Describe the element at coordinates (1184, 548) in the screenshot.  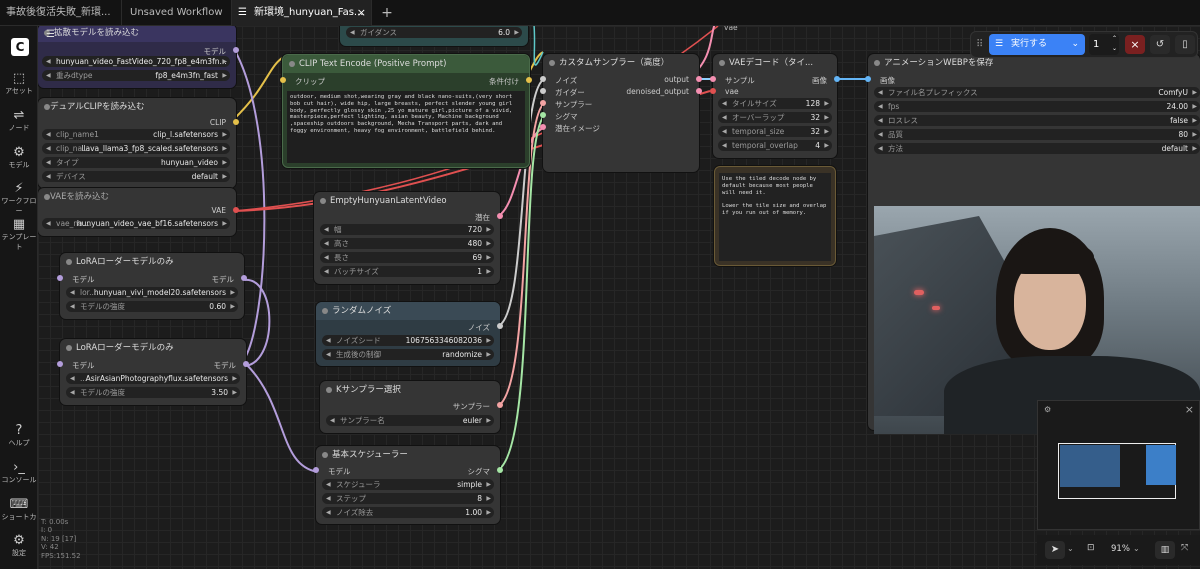
I see `link-visibility-icon: ⤧` at that location.